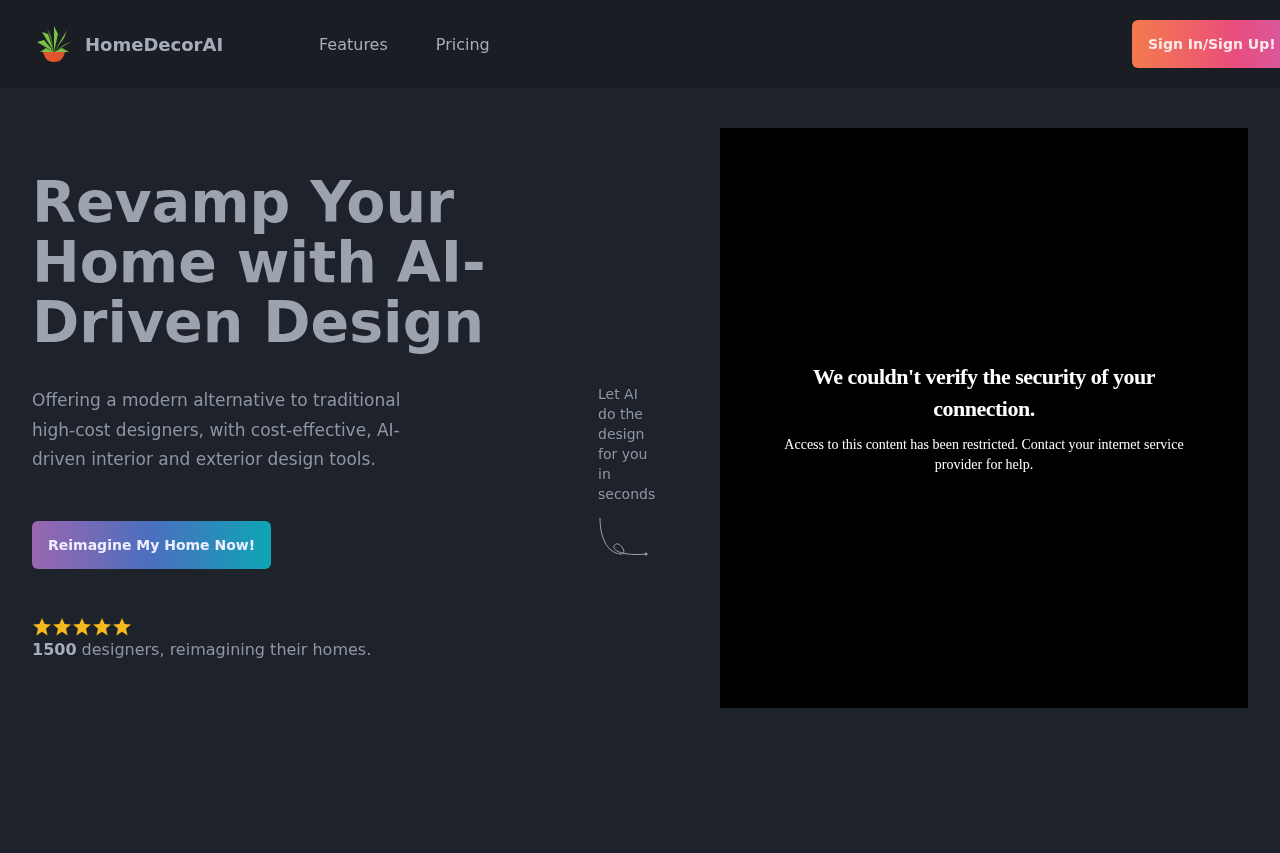 The image size is (1280, 853). I want to click on rating-text: 1500 designers, reimagining their homes., so click(202, 649).